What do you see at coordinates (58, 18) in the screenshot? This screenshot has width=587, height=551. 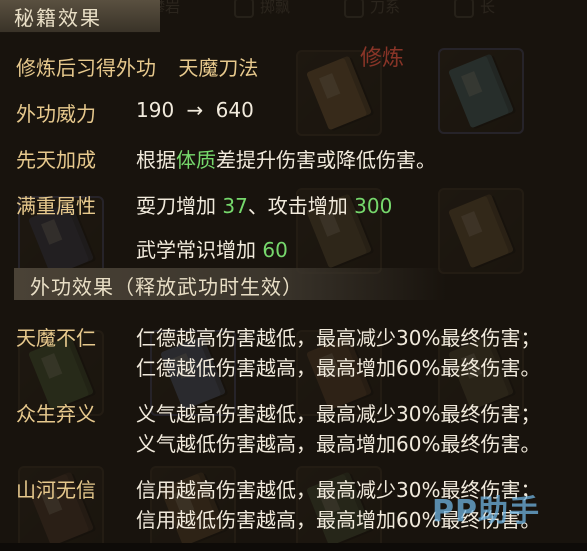 I see `tooltip-title: 秘籍效果` at bounding box center [58, 18].